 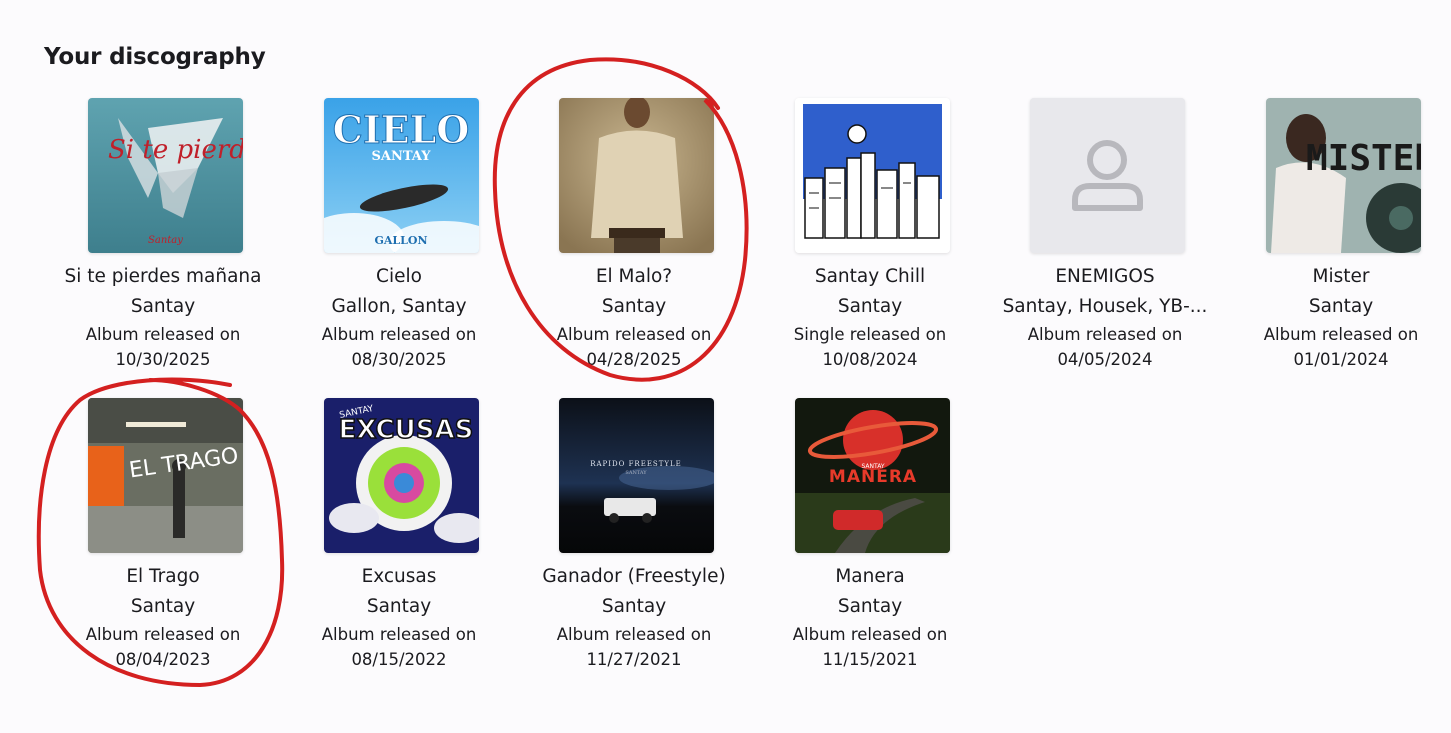 What do you see at coordinates (165, 175) in the screenshot?
I see `album-cover: Si te pierdes mañana Santay` at bounding box center [165, 175].